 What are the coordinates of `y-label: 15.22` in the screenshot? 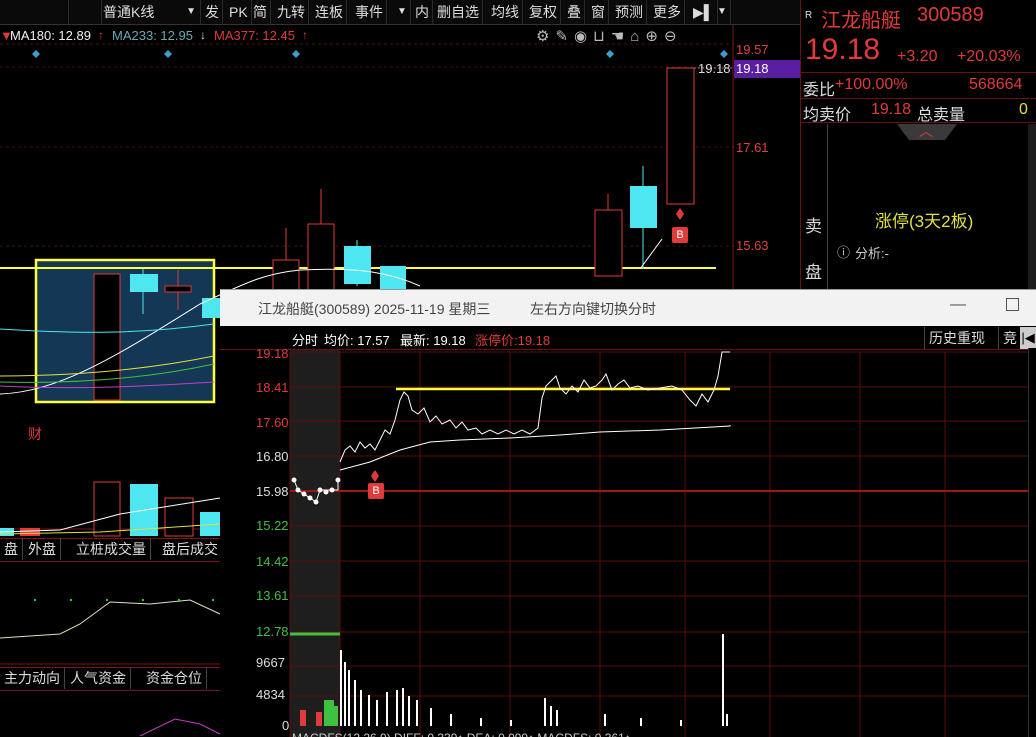 It's located at (272, 525).